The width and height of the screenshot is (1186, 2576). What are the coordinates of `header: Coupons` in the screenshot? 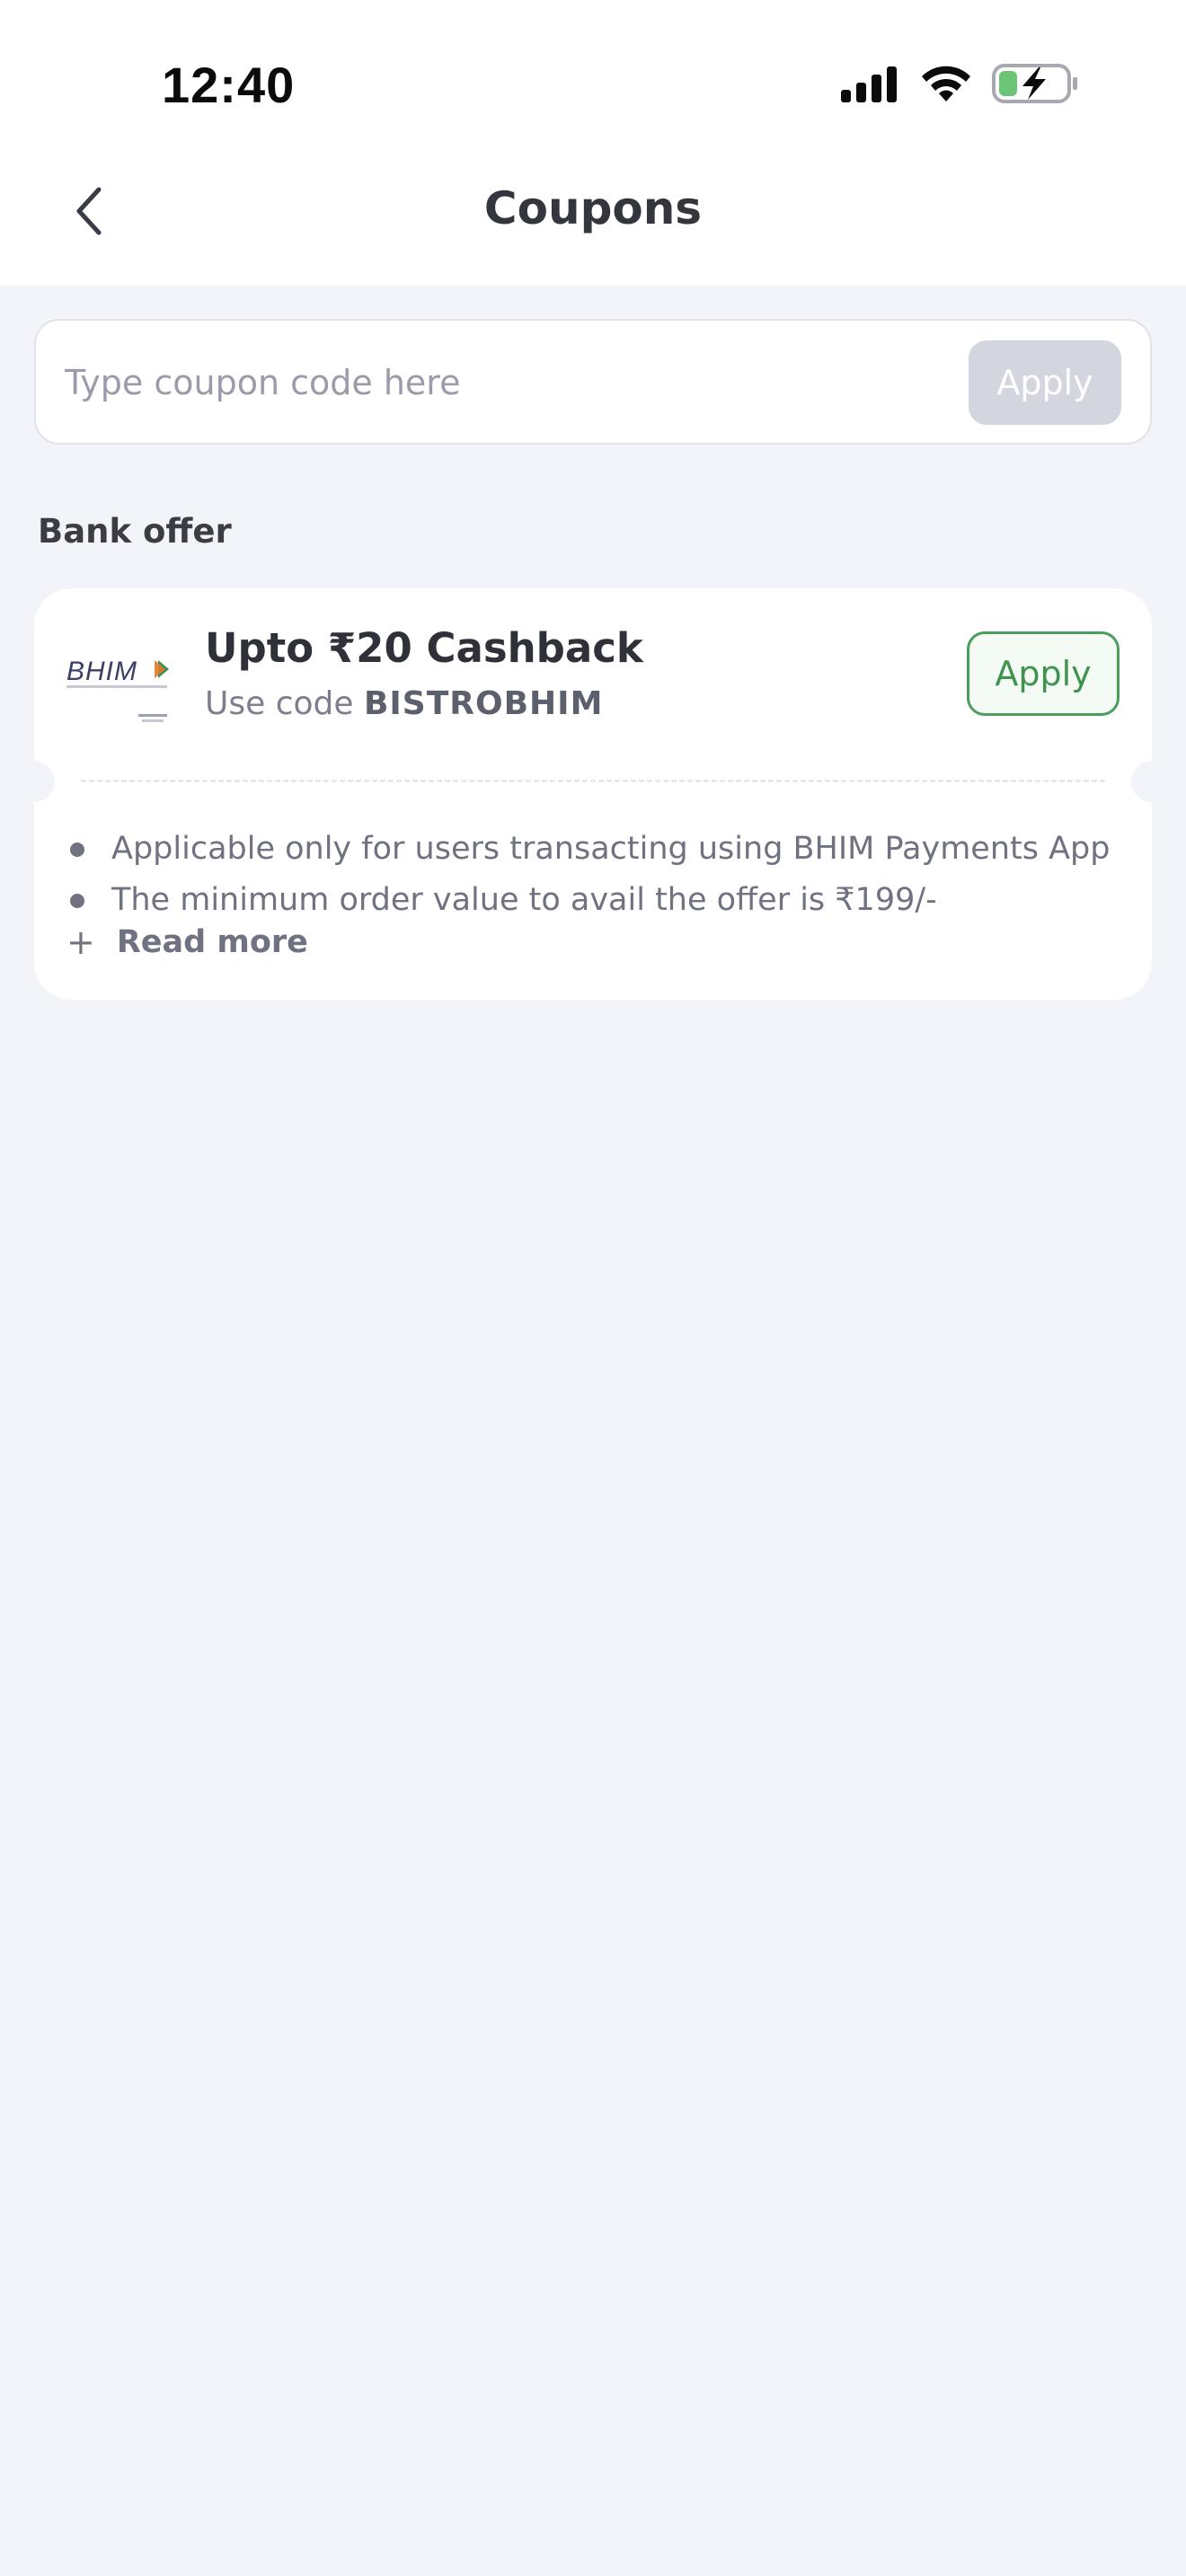 It's located at (593, 221).